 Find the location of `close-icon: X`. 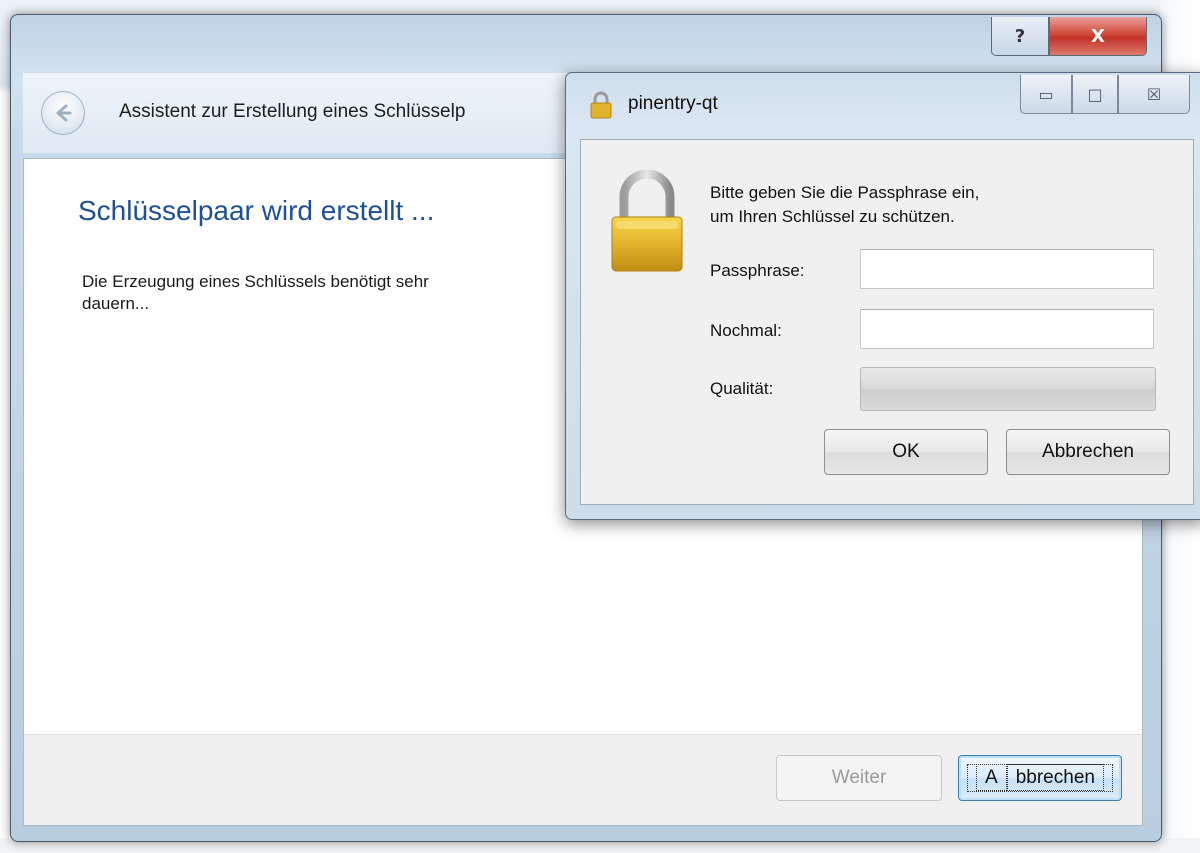

close-icon: X is located at coordinates (1098, 36).